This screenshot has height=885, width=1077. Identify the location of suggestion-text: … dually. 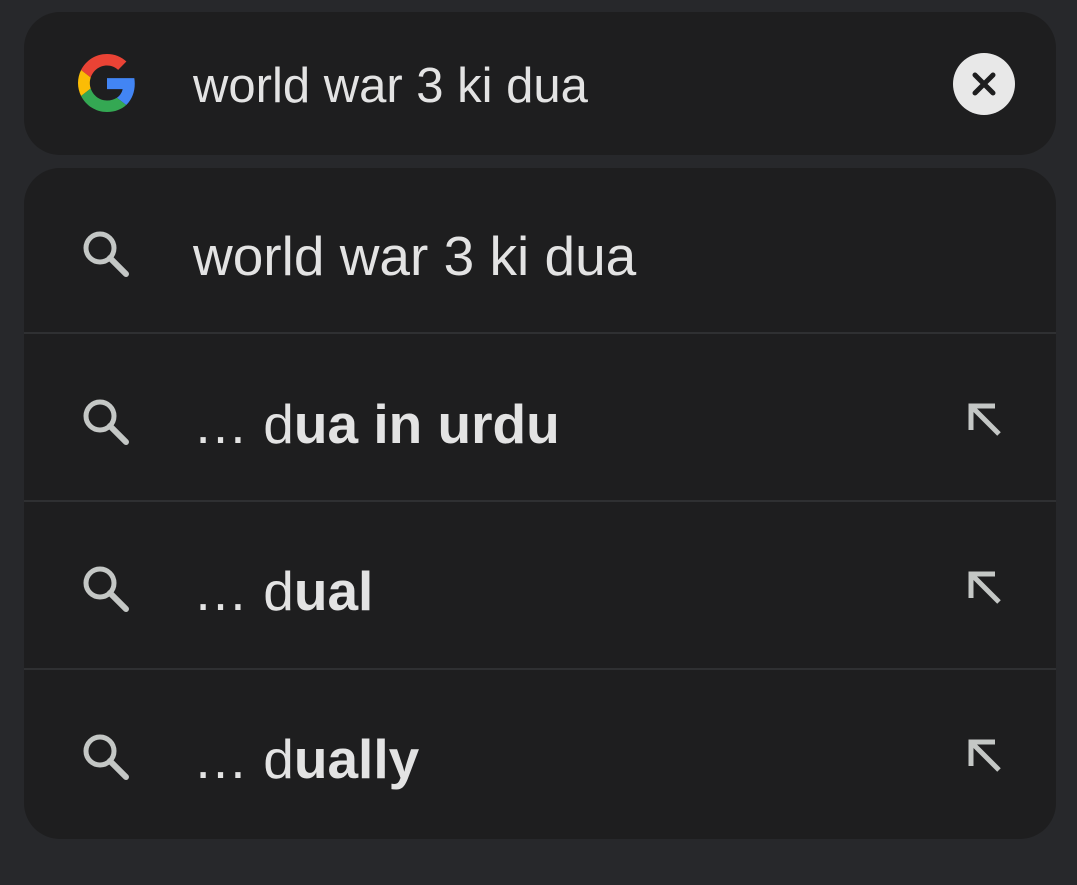
(306, 759).